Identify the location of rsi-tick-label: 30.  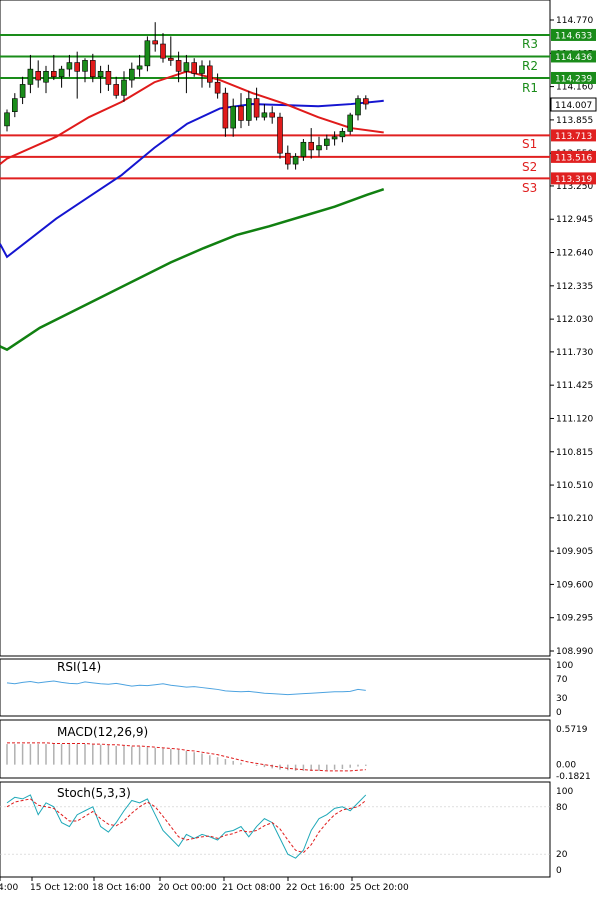
(562, 699).